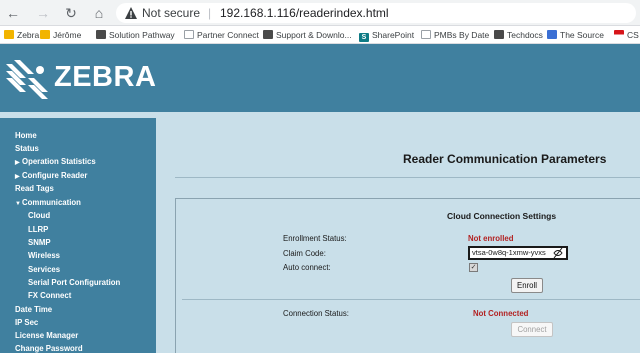 The height and width of the screenshot is (353, 640). I want to click on source-icon, so click(552, 34).